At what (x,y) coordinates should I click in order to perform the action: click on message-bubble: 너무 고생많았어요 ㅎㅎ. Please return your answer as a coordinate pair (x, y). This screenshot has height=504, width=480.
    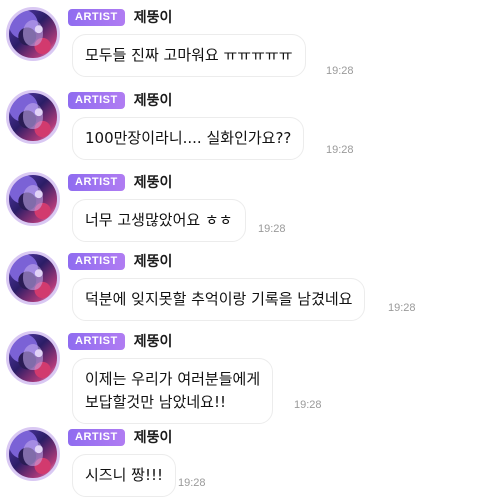
    Looking at the image, I should click on (159, 220).